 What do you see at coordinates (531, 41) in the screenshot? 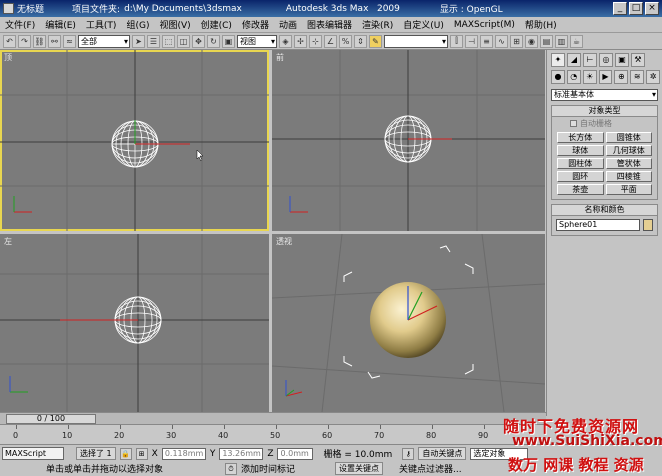
I see `material-editor-icon: ◉` at bounding box center [531, 41].